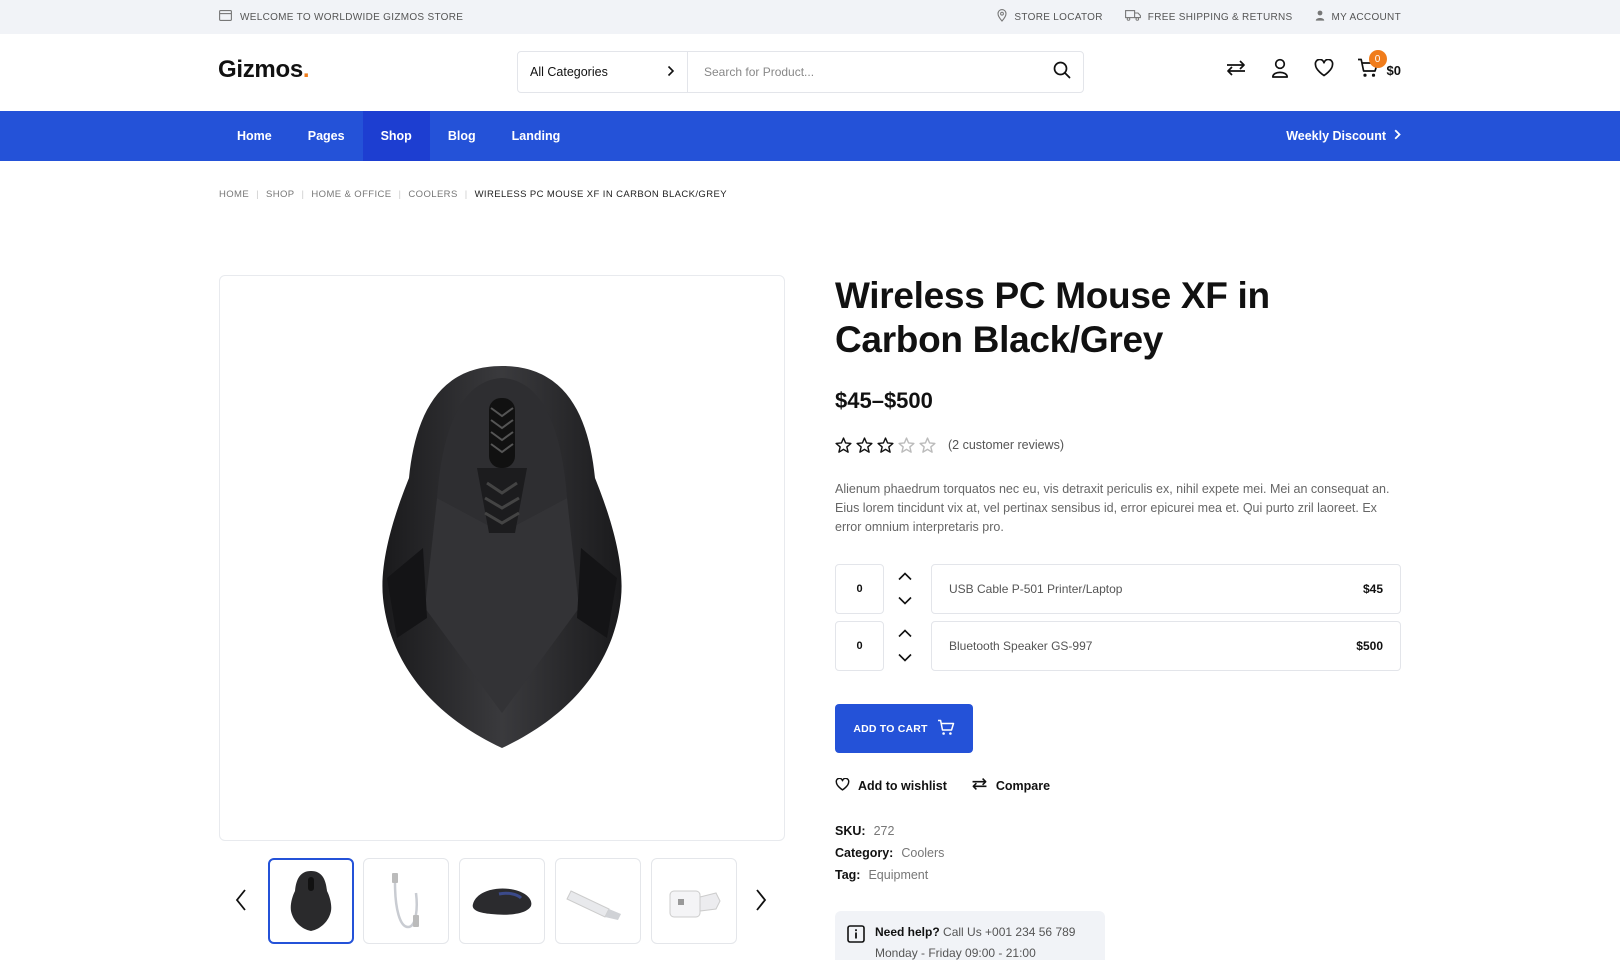 This screenshot has height=960, width=1620. Describe the element at coordinates (1166, 646) in the screenshot. I see `grouped-item: Bluetooth Speaker GS-997 $500` at that location.